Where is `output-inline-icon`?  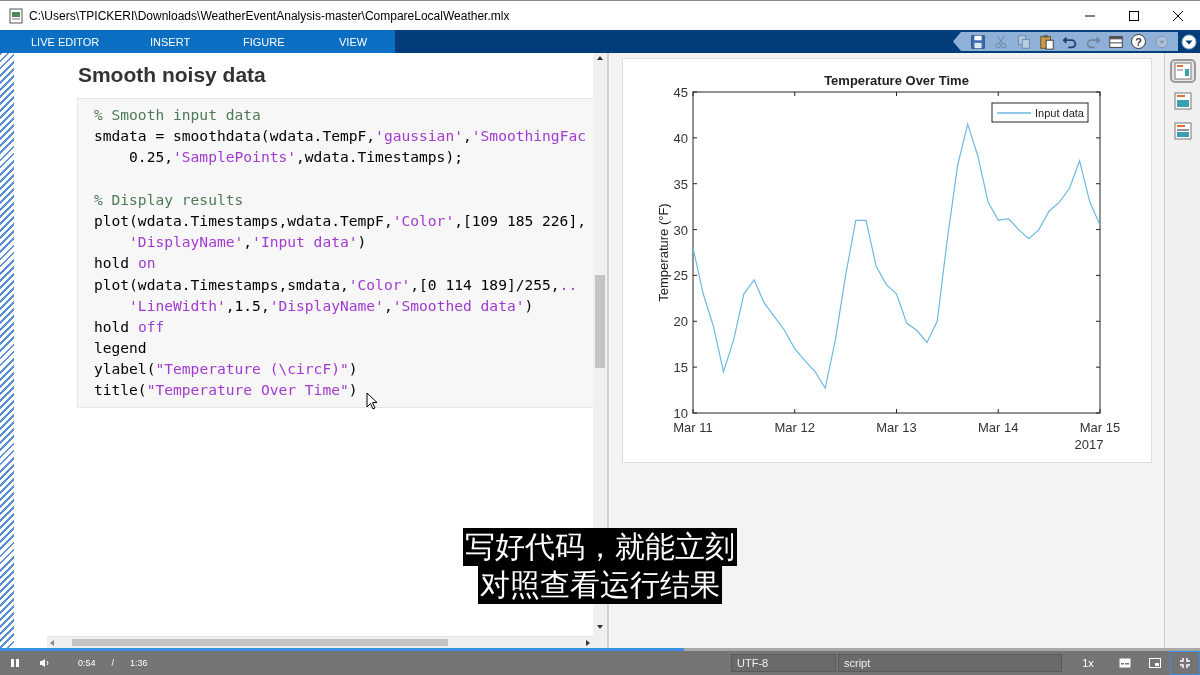 output-inline-icon is located at coordinates (1182, 71).